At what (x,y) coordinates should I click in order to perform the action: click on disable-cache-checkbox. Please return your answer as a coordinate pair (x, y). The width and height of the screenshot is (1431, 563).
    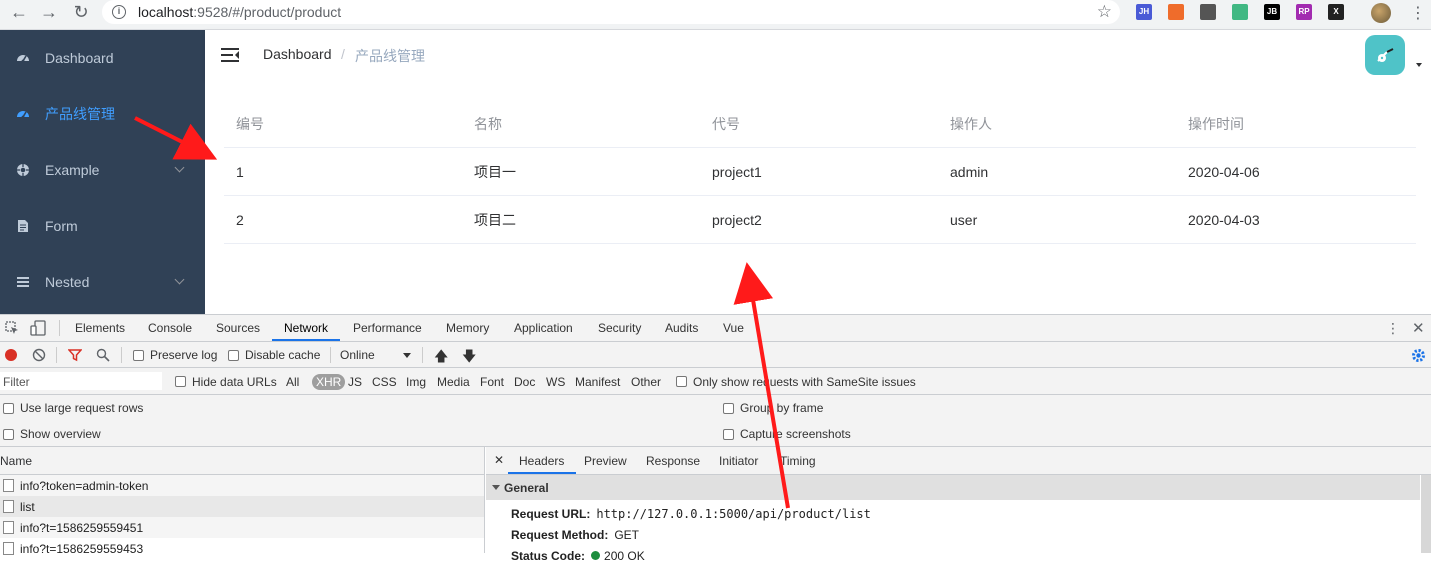
    Looking at the image, I should click on (233, 355).